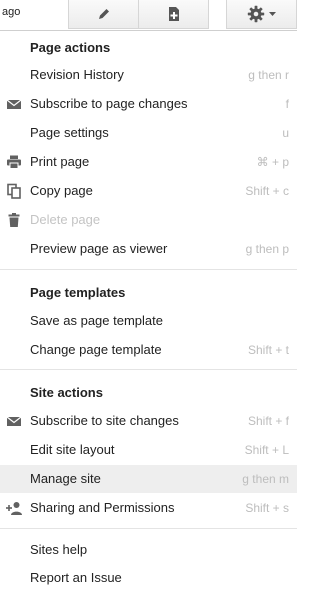  I want to click on shortcut-hint: g then r, so click(268, 75).